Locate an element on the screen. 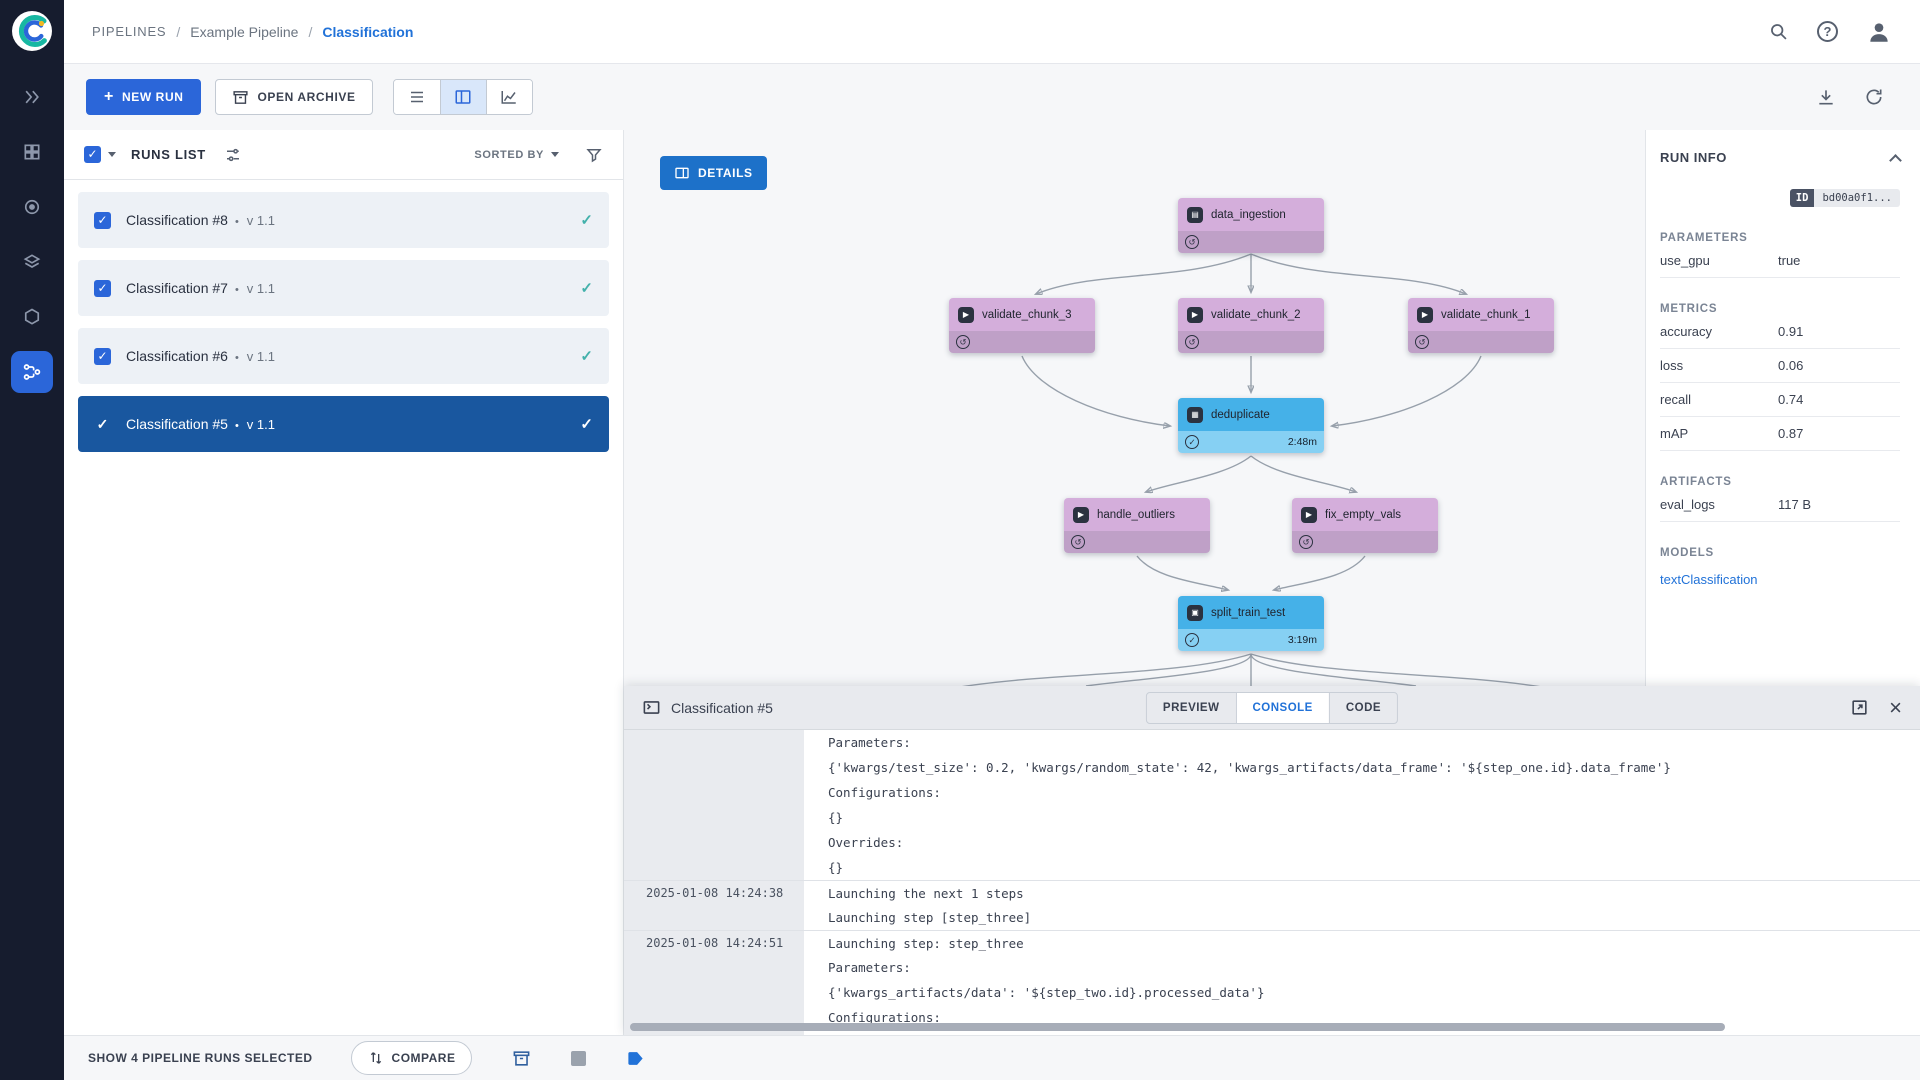 The width and height of the screenshot is (1920, 1080). help-icon: ? is located at coordinates (1827, 31).